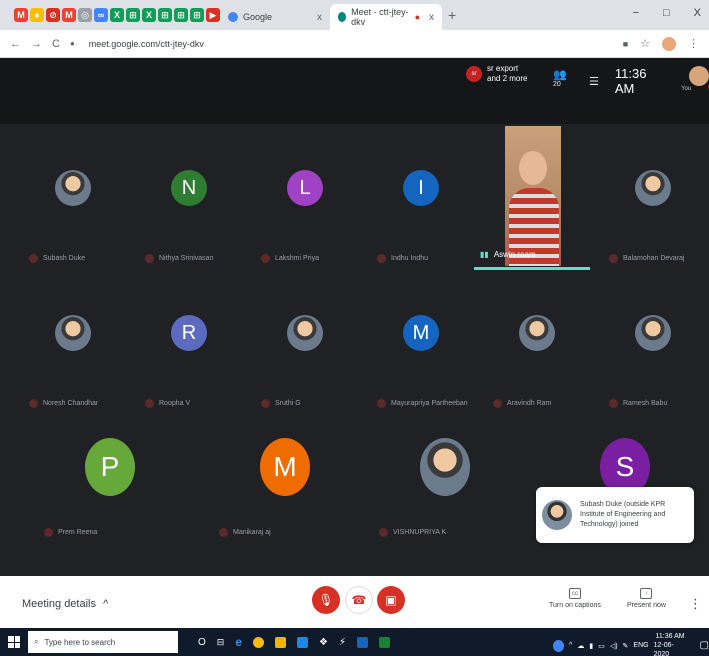  What do you see at coordinates (630, 81) in the screenshot?
I see `meeting-clock: 11:36 AM` at bounding box center [630, 81].